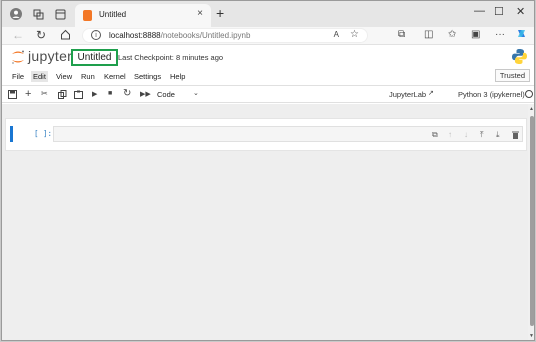 Image resolution: width=536 pixels, height=342 pixels. I want to click on tab-title: Untitled, so click(113, 14).